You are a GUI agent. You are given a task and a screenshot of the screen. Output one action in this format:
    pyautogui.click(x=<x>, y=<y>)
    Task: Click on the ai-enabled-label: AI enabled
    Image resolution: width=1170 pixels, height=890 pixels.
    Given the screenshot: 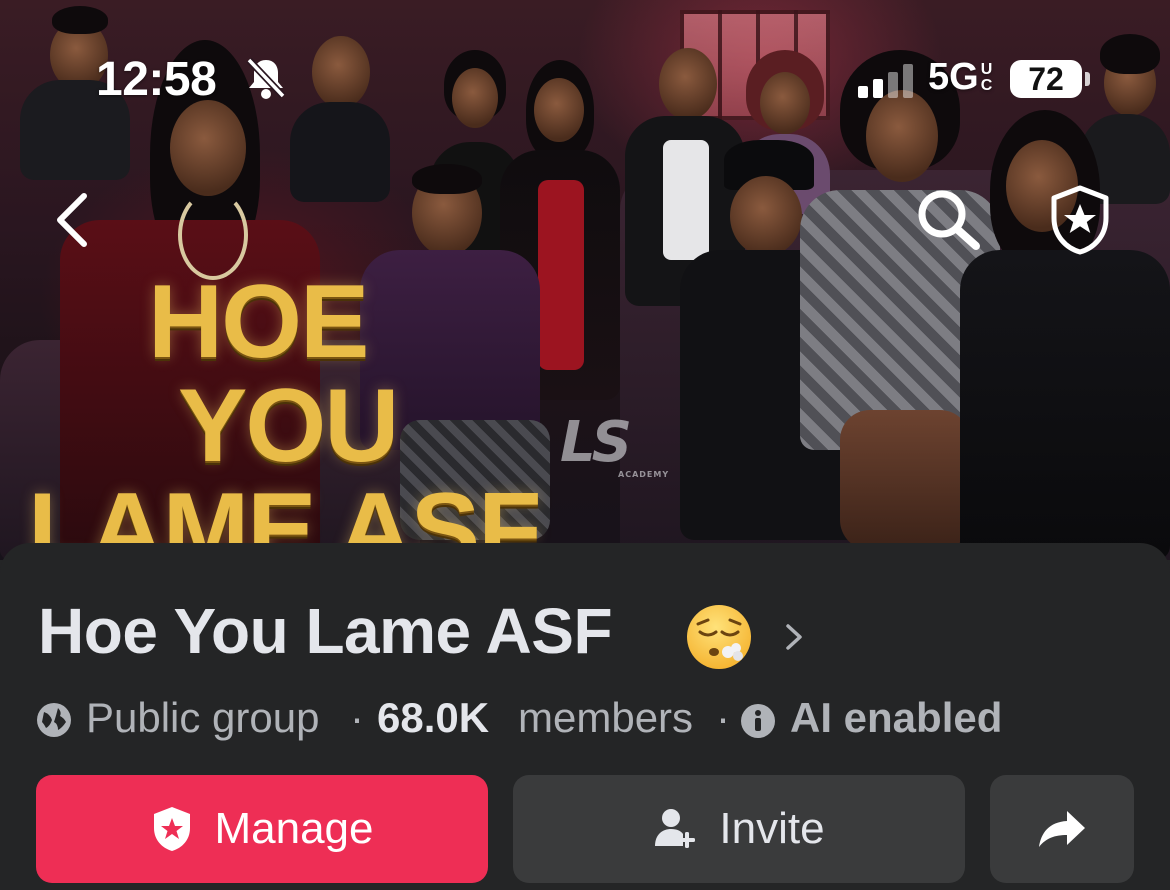 What is the action you would take?
    pyautogui.click(x=896, y=718)
    